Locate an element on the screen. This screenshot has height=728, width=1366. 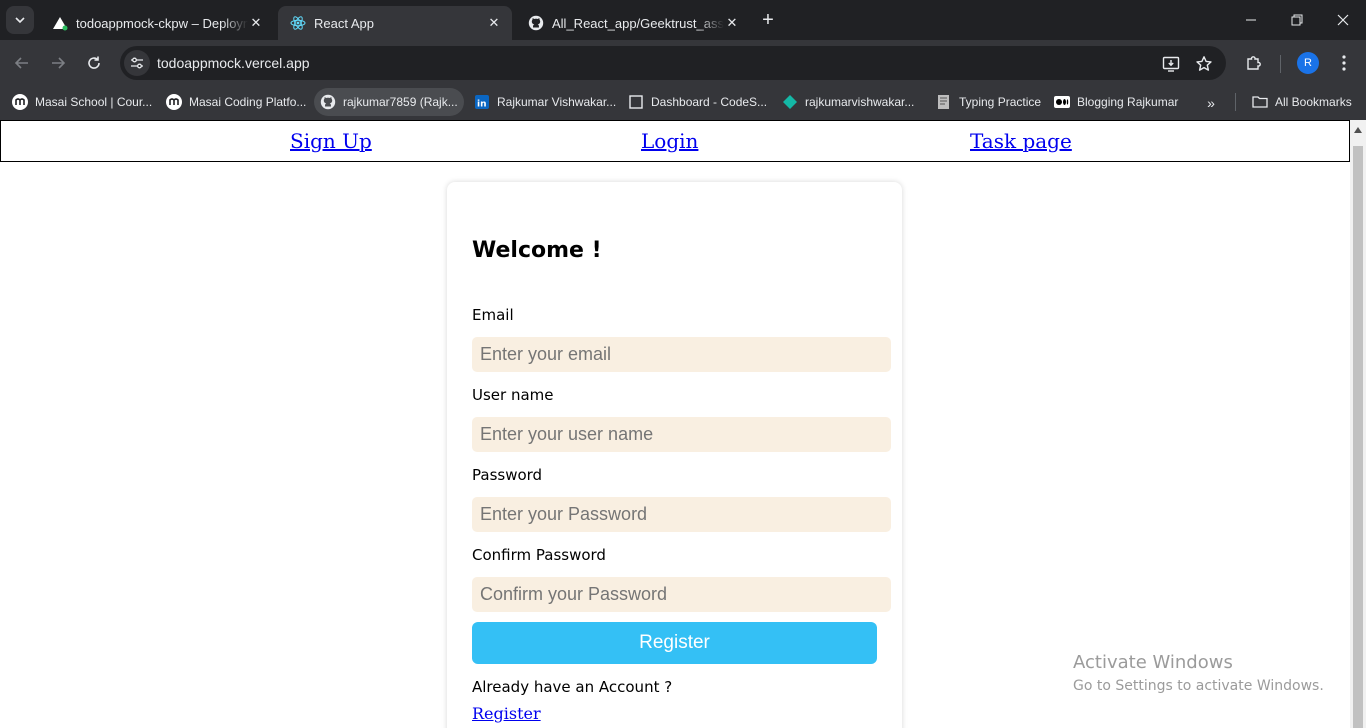
install-app-button is located at coordinates (1171, 64).